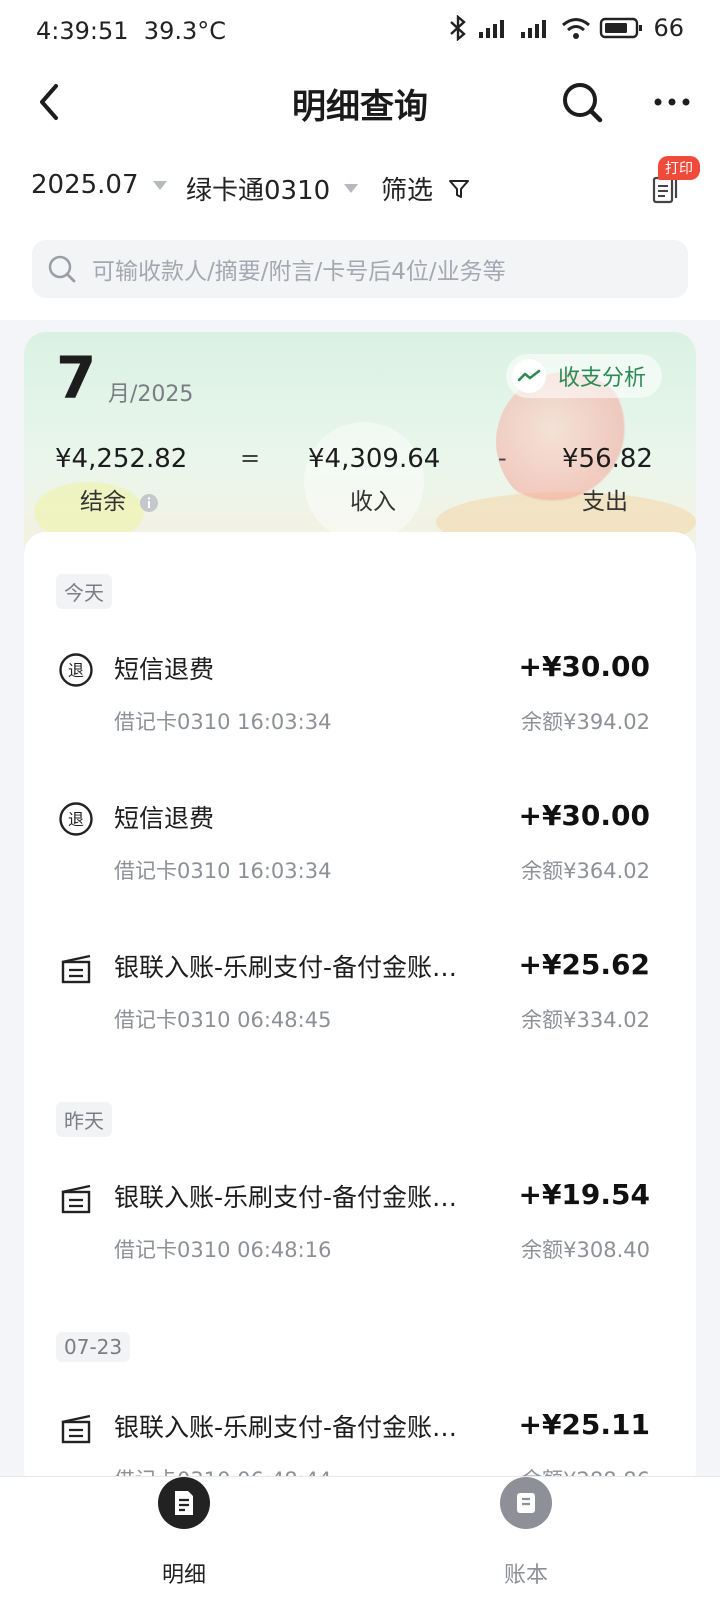 This screenshot has width=720, height=1600. I want to click on search-button, so click(582, 102).